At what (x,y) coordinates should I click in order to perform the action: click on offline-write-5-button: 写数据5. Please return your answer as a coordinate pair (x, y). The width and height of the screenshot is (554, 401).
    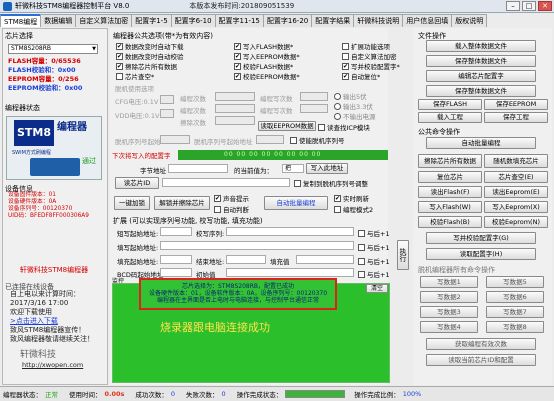
    Looking at the image, I should click on (515, 282).